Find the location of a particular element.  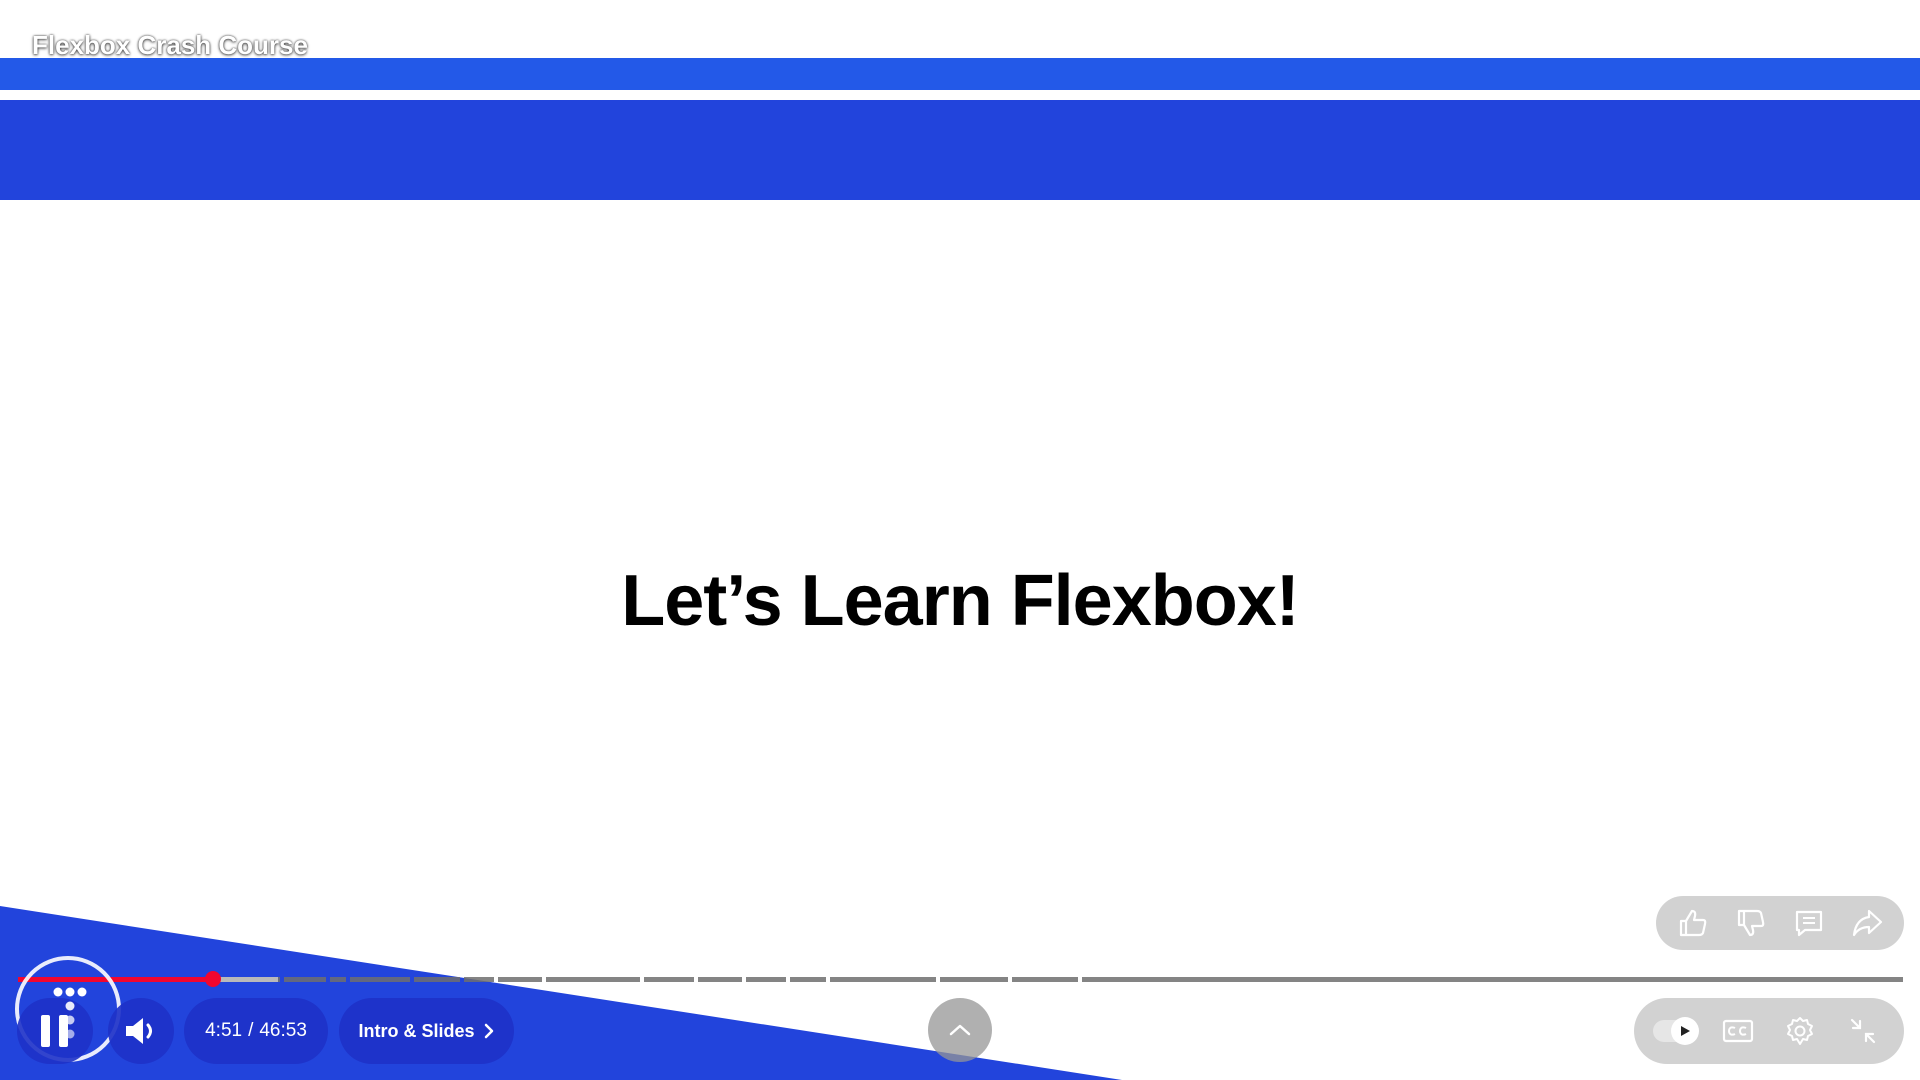

slide-banner-thick is located at coordinates (960, 150).